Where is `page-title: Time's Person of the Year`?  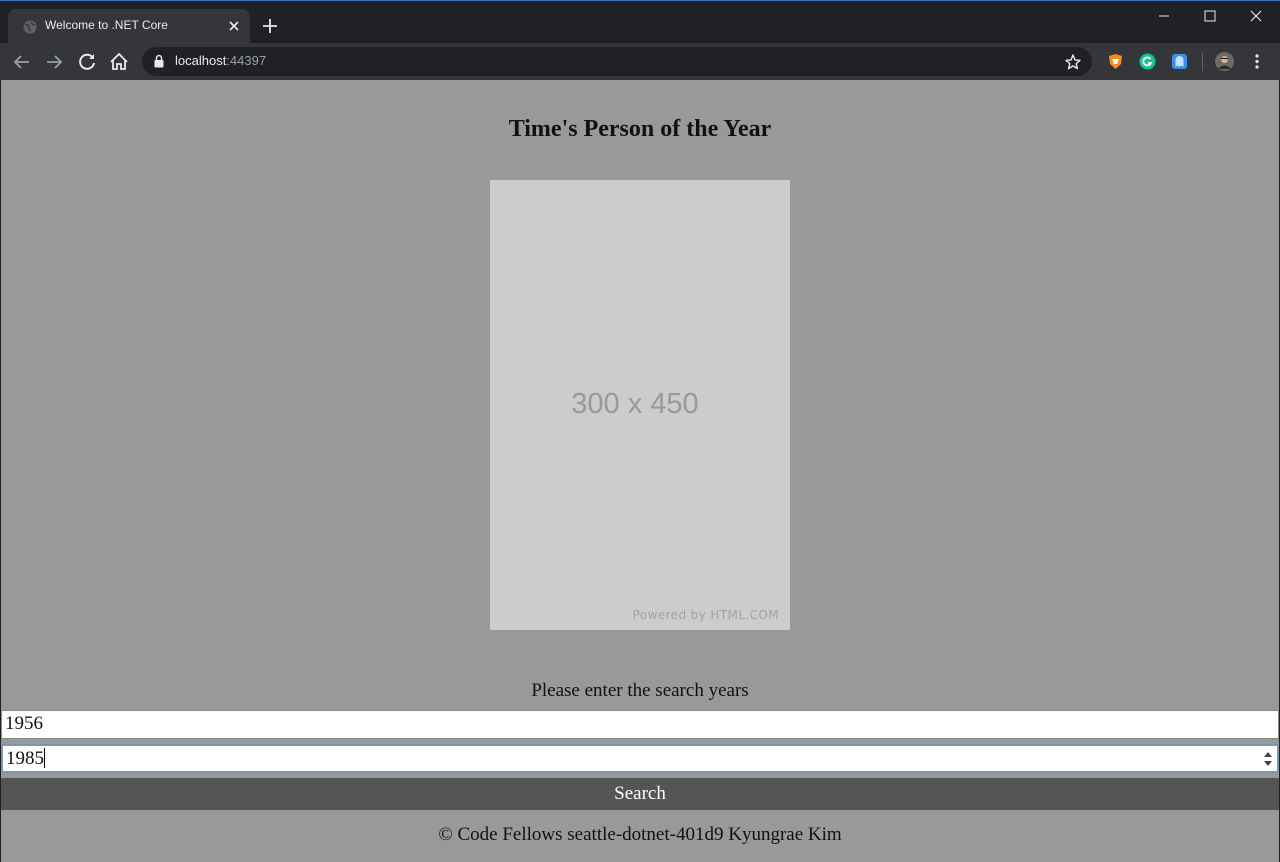
page-title: Time's Person of the Year is located at coordinates (640, 129).